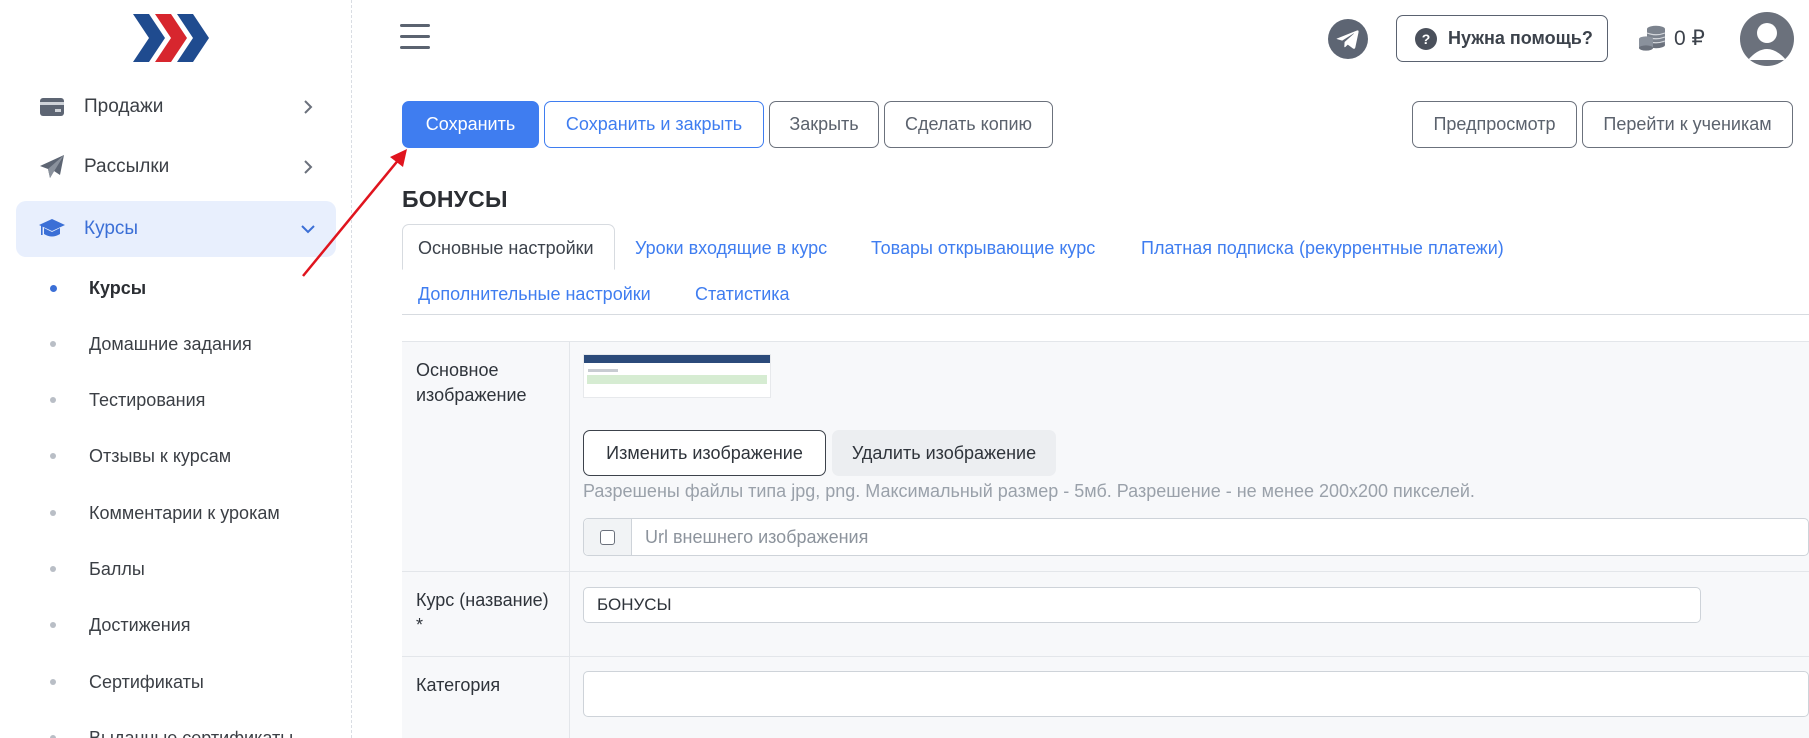 Image resolution: width=1809 pixels, height=738 pixels. I want to click on paper-plane-icon, so click(52, 166).